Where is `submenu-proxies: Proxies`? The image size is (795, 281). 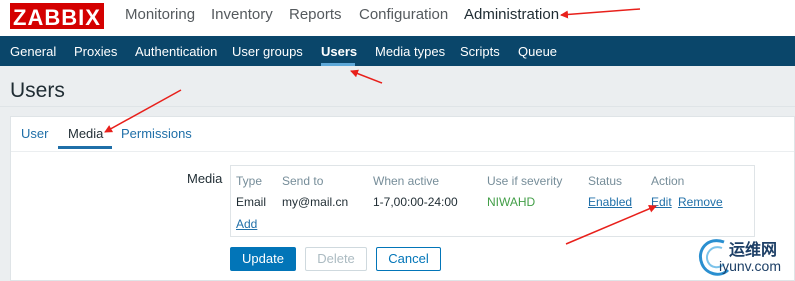
submenu-proxies: Proxies is located at coordinates (95, 51).